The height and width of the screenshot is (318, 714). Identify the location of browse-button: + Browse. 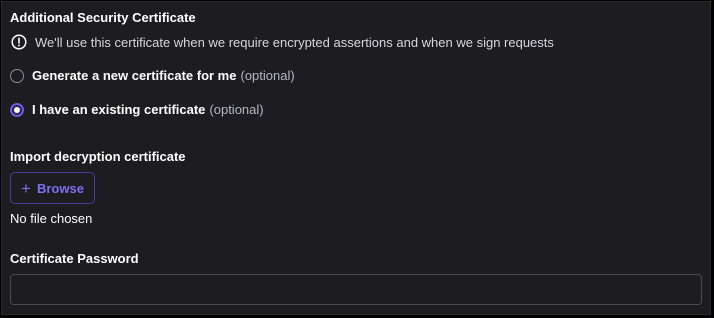
(52, 188).